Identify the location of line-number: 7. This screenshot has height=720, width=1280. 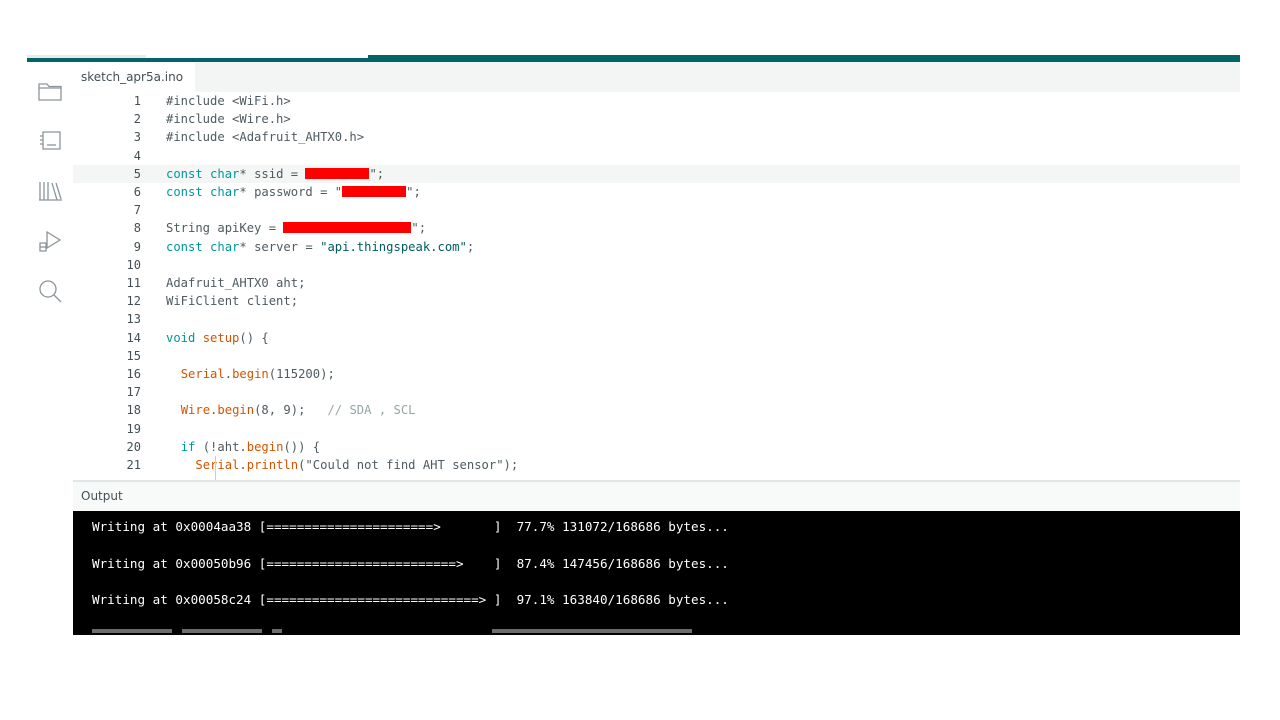
(137, 210).